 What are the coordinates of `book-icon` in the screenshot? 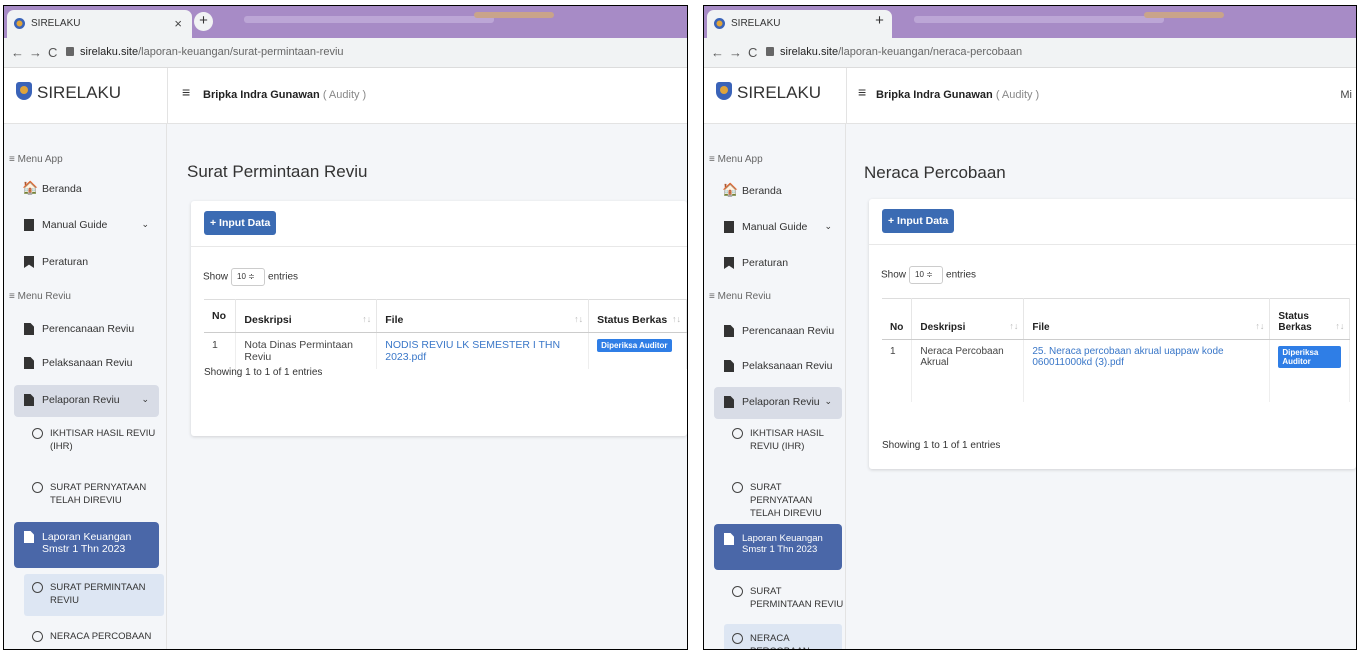 It's located at (729, 227).